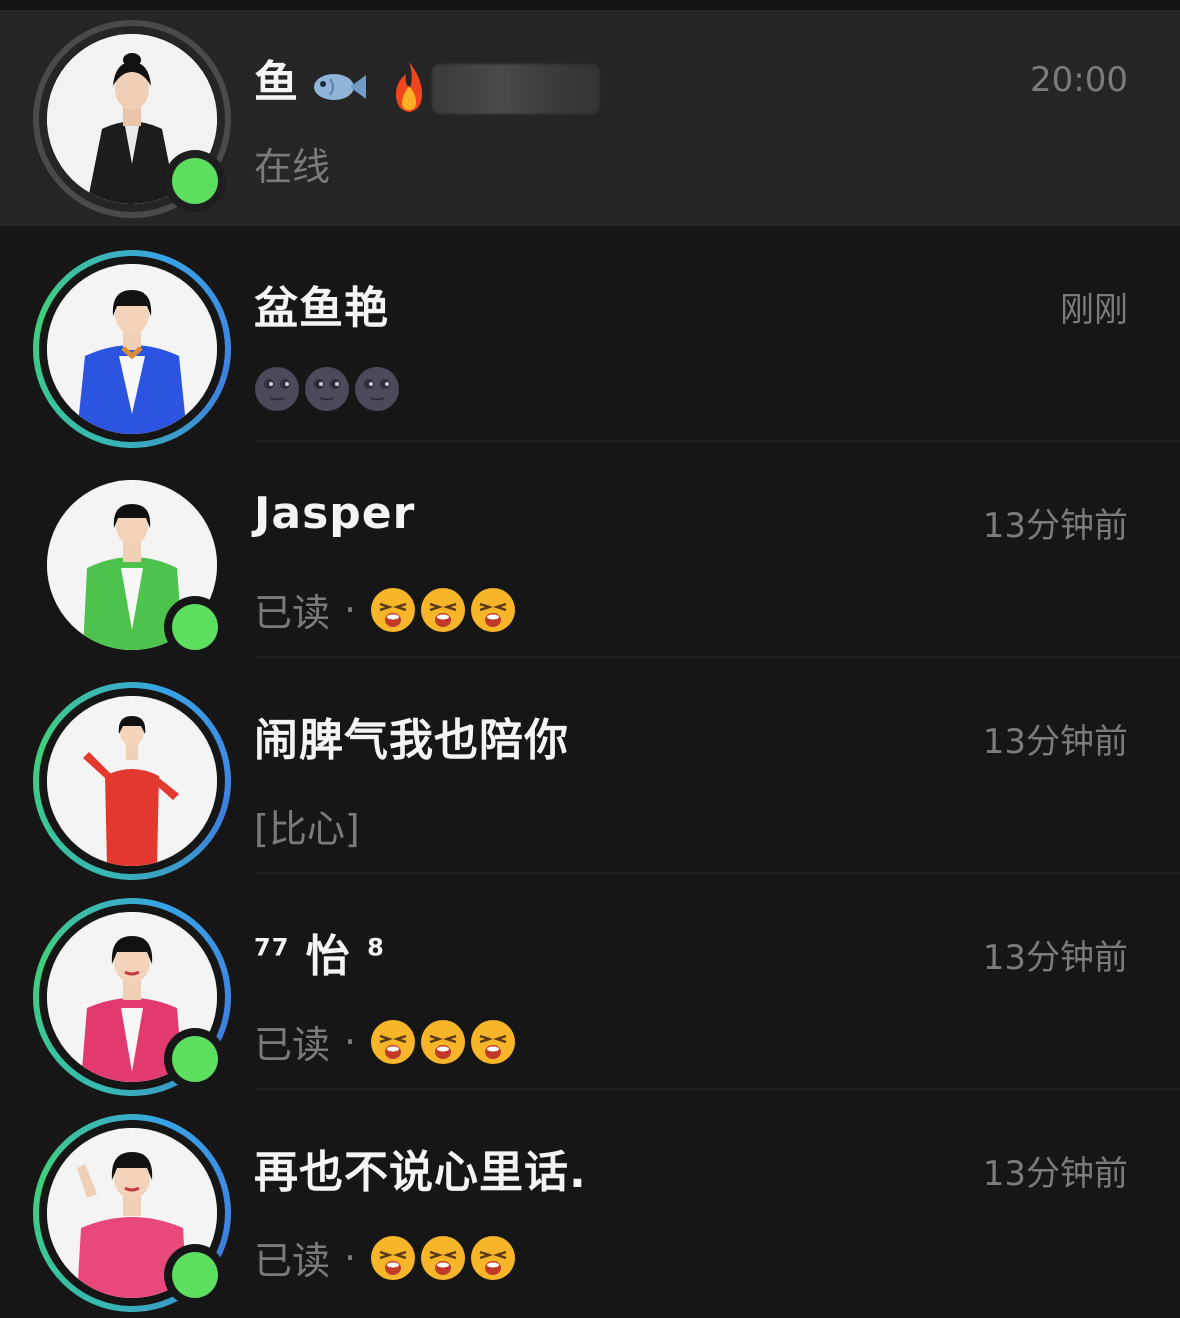 This screenshot has width=1180, height=1318. I want to click on contact-name: Jasper, so click(335, 513).